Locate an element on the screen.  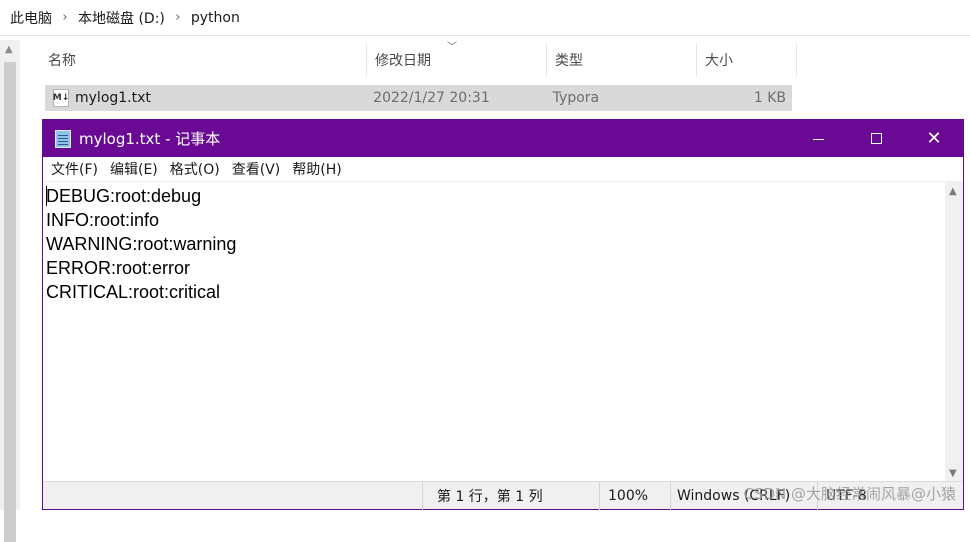
menu-help: 帮助(H) is located at coordinates (316, 169).